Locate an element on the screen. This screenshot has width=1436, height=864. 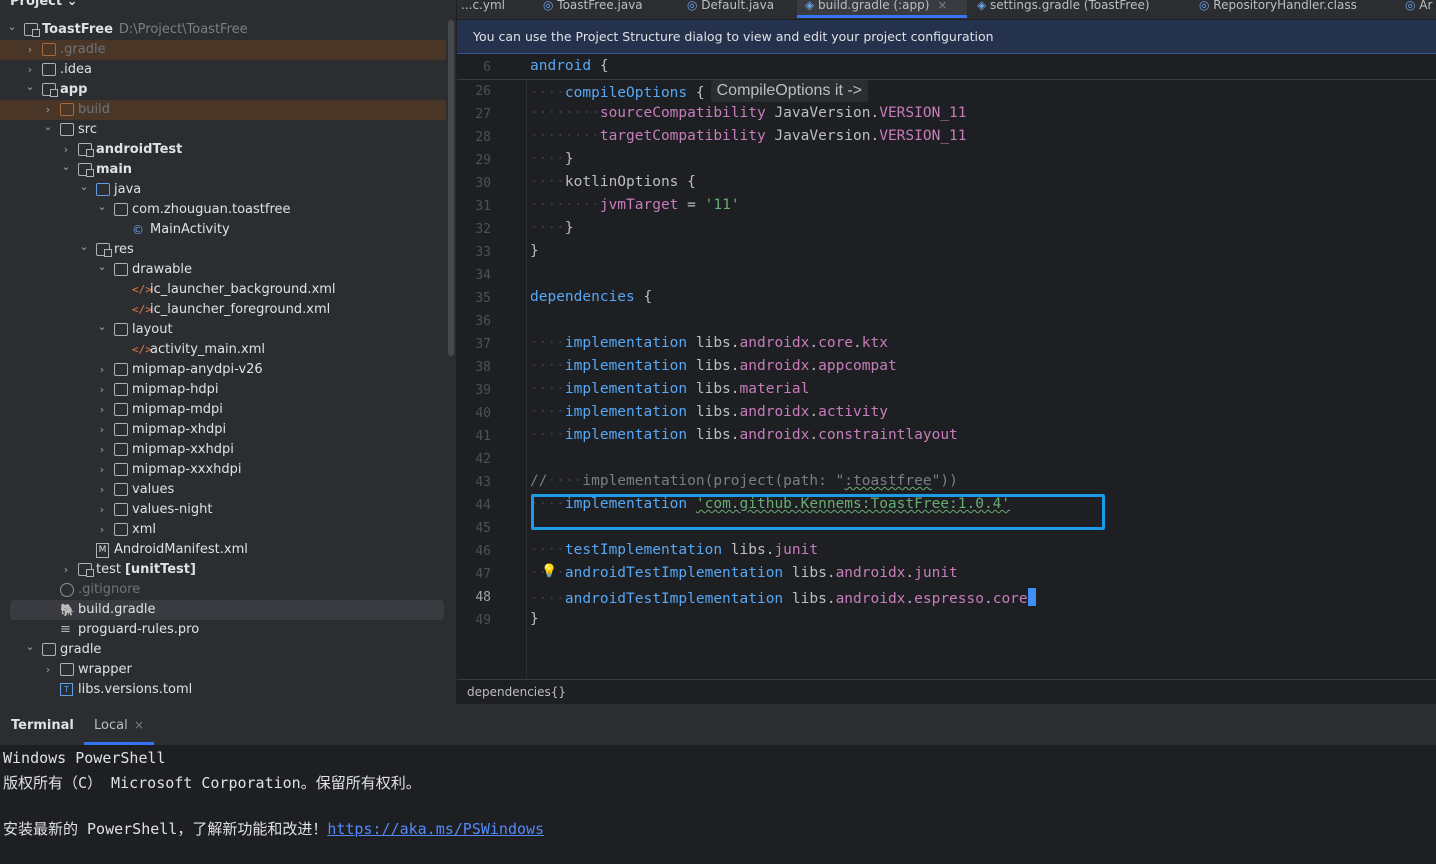
tree-item: M AndroidManifest.xml is located at coordinates (223, 550).